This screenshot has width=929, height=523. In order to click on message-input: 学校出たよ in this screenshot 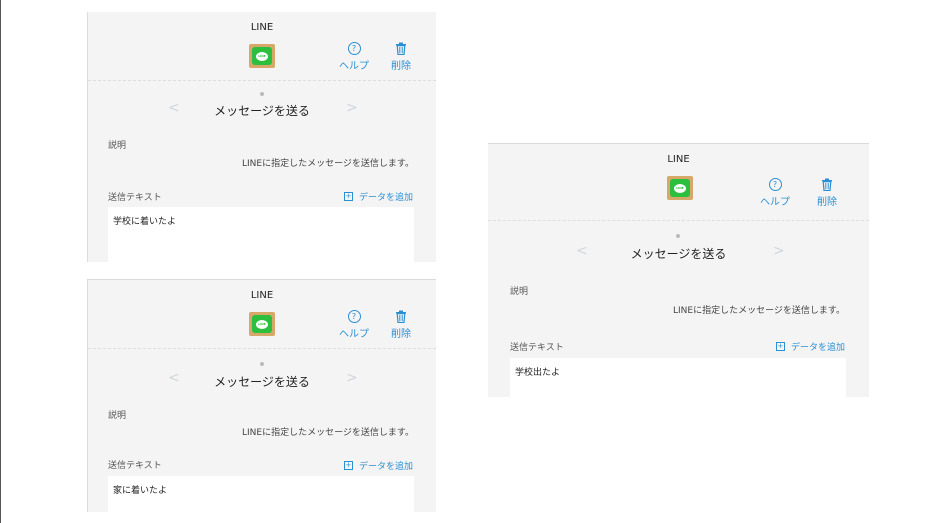, I will do `click(678, 377)`.